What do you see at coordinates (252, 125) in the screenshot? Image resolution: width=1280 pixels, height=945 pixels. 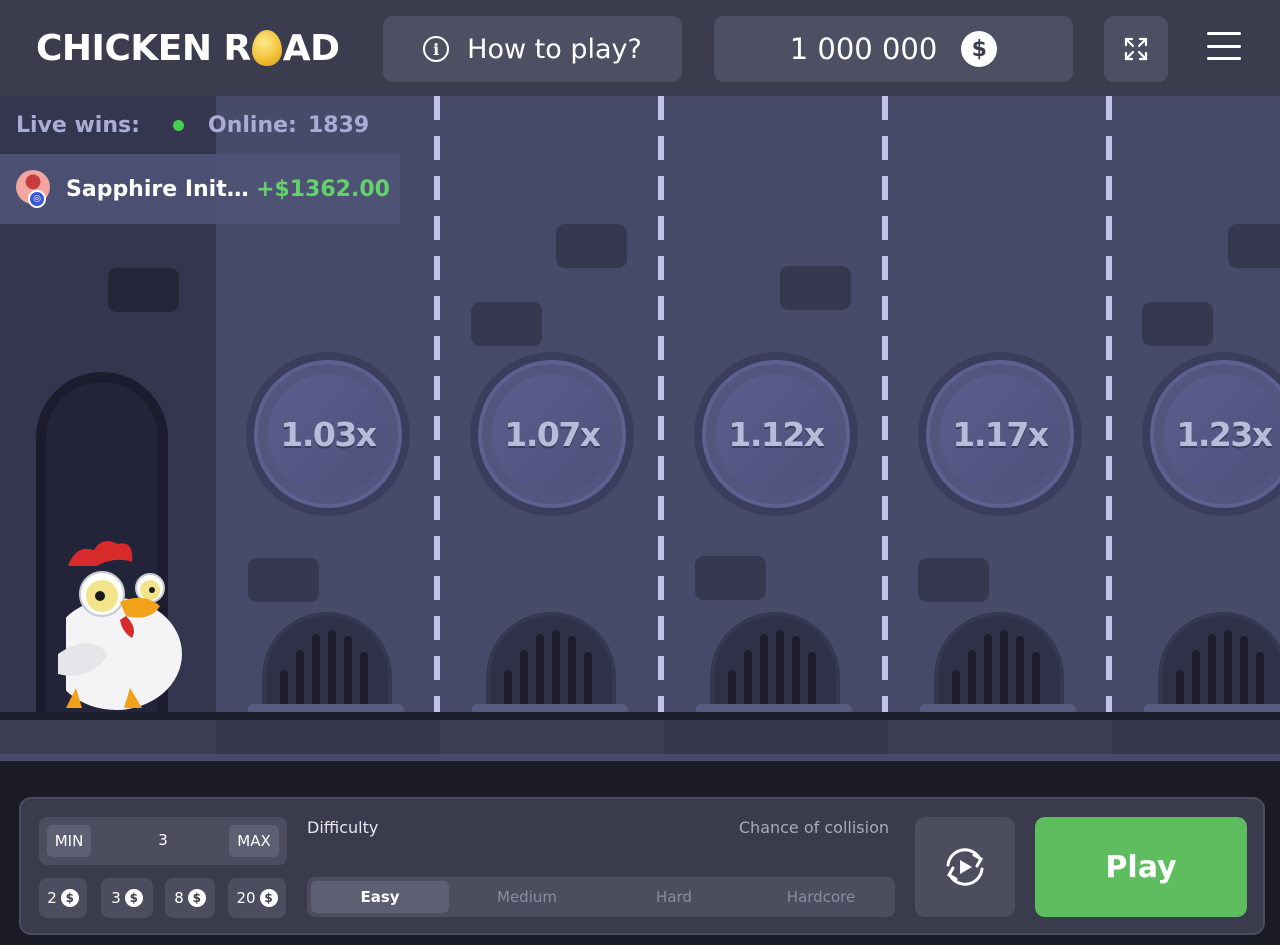 I see `online-label: Online:` at bounding box center [252, 125].